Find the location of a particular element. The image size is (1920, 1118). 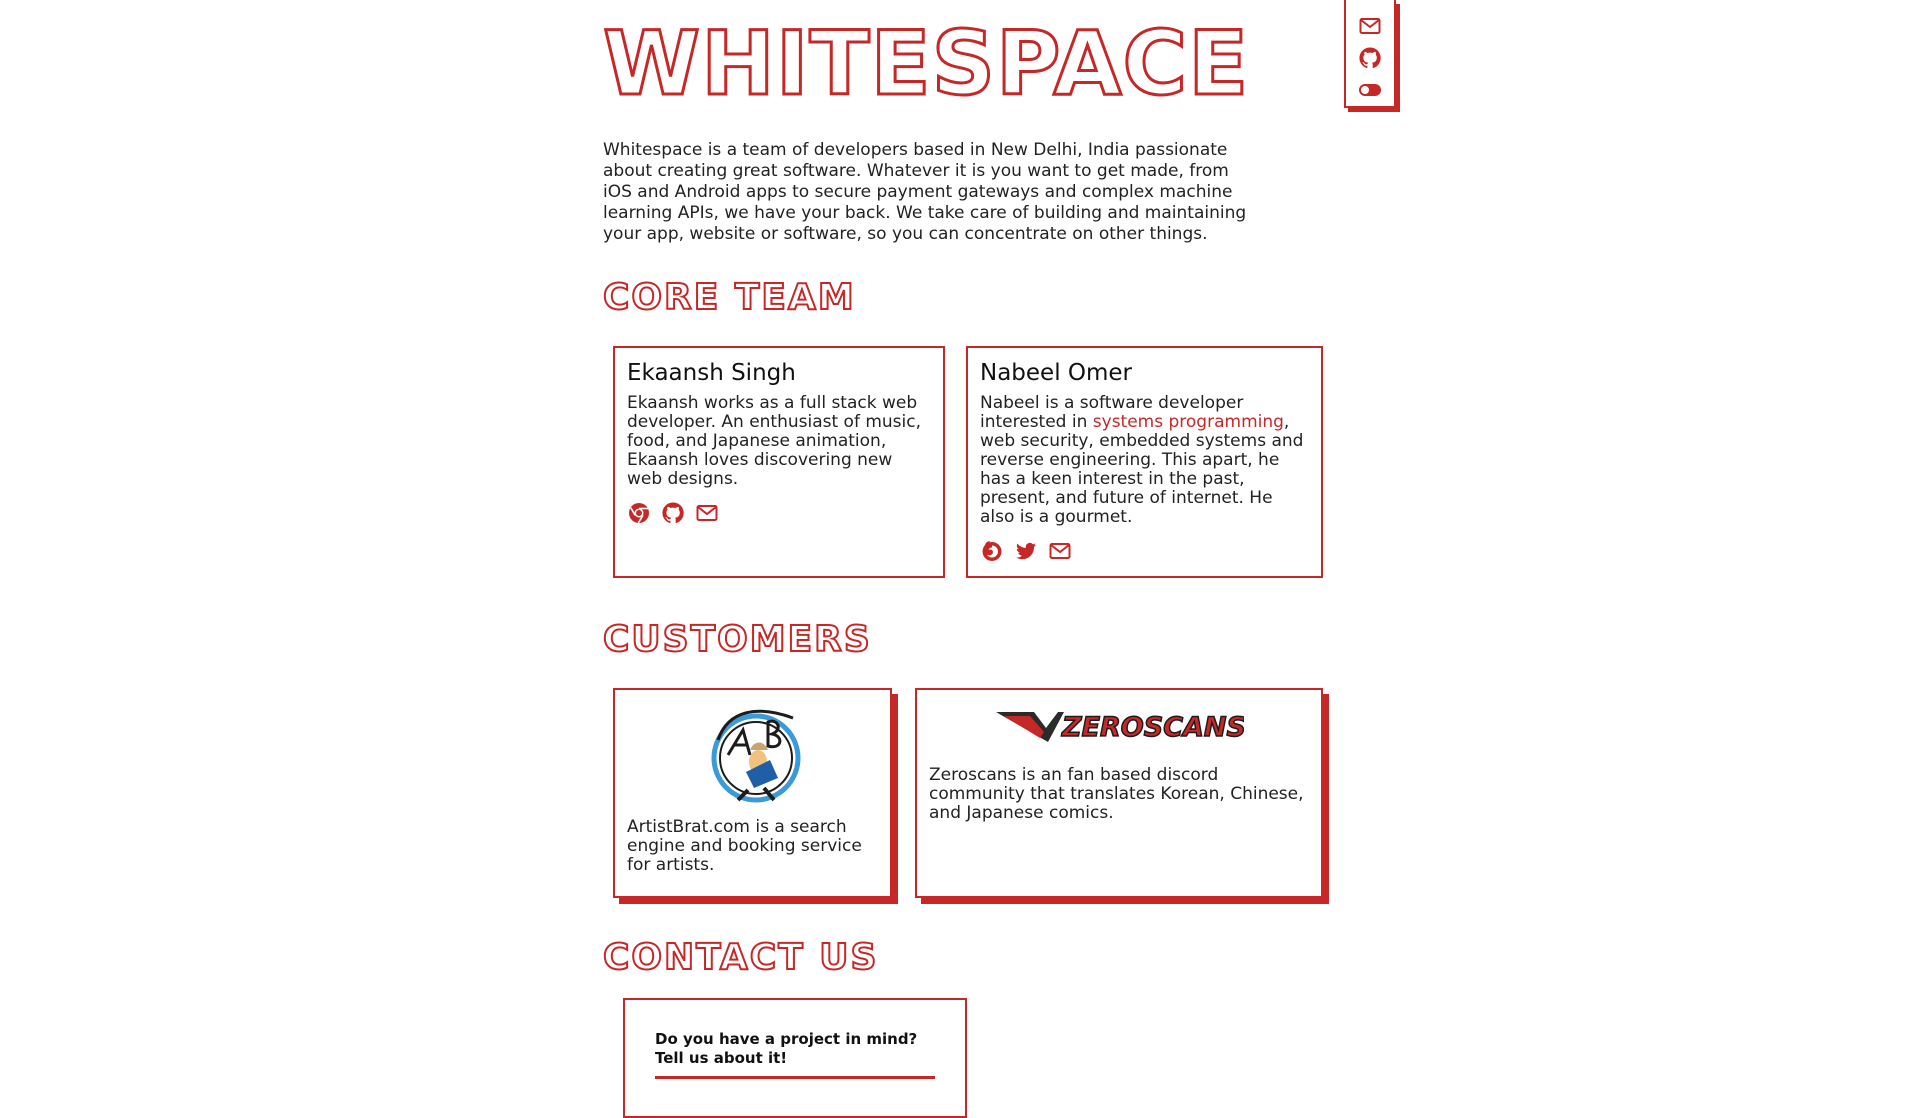

artistbrat-logo is located at coordinates (755, 756).